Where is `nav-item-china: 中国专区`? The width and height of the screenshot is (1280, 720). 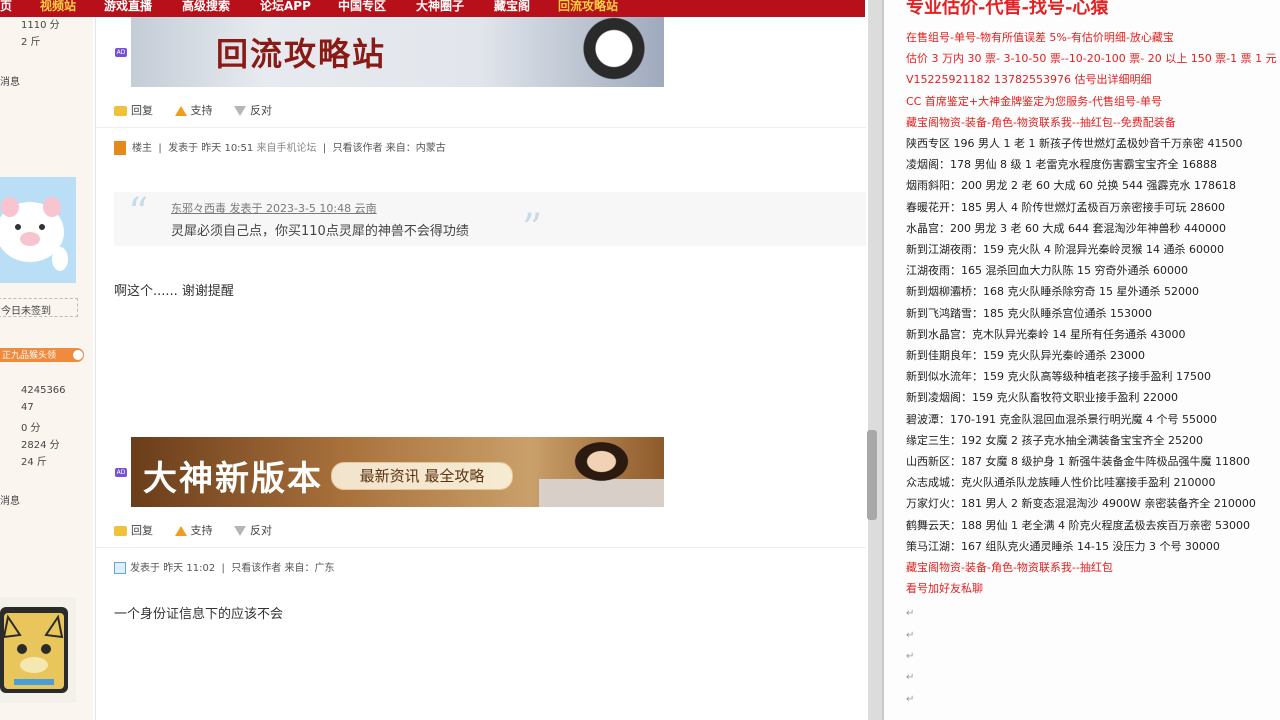 nav-item-china: 中国专区 is located at coordinates (362, 7).